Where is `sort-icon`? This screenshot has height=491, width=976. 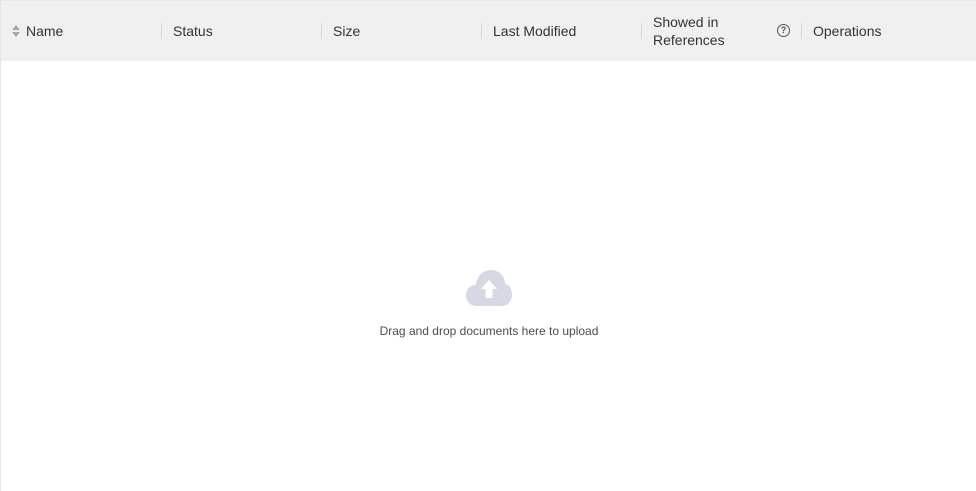
sort-icon is located at coordinates (16, 31).